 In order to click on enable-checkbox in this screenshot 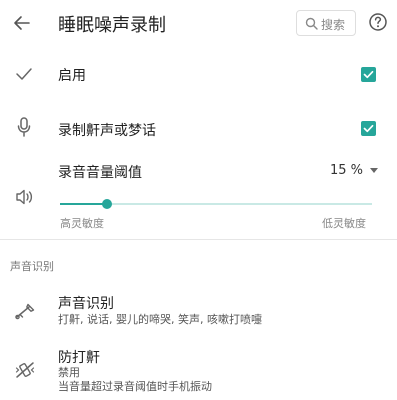, I will do `click(368, 74)`.